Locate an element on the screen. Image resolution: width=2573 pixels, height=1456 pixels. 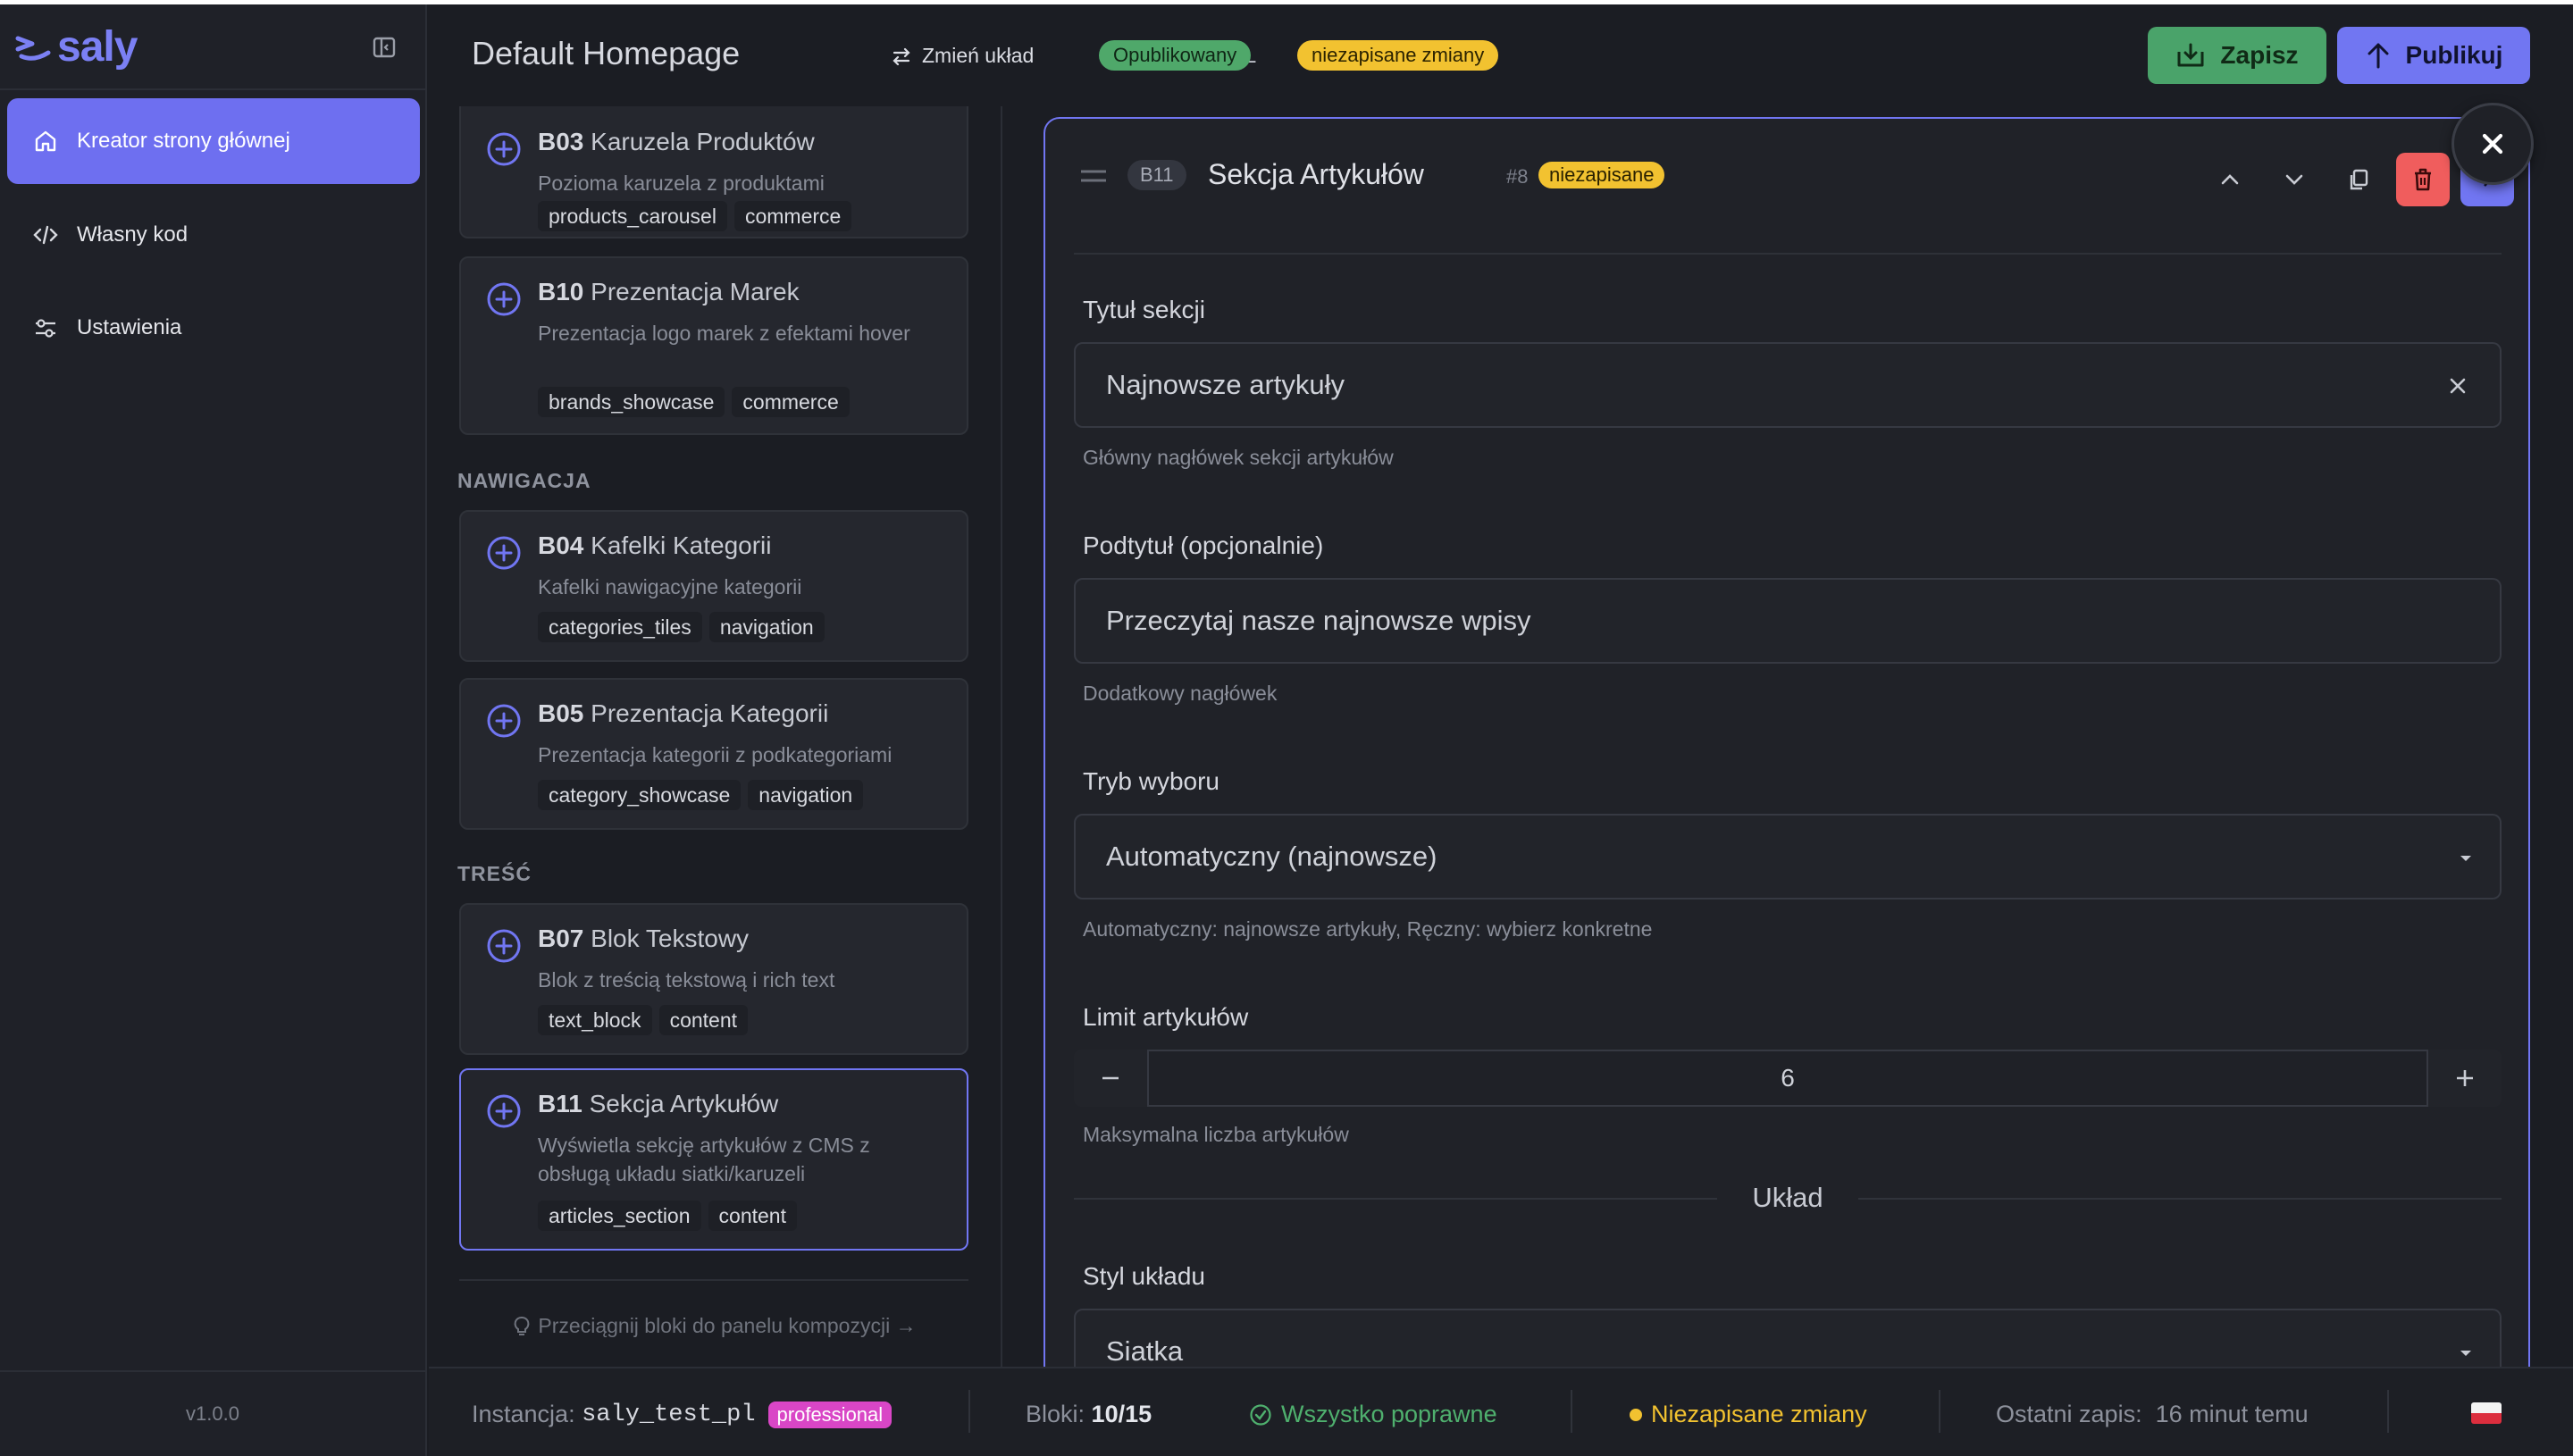
move-down-button is located at coordinates (2294, 179).